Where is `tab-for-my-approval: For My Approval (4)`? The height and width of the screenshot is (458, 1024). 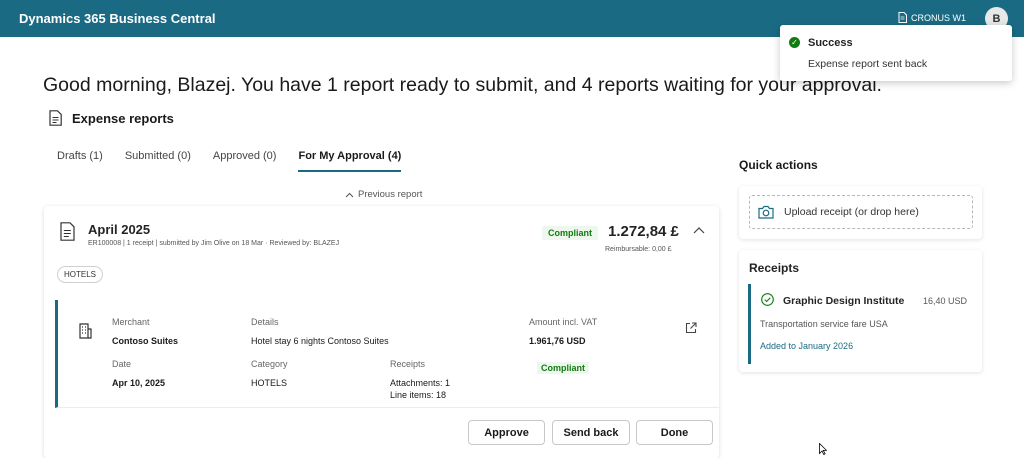 tab-for-my-approval: For My Approval (4) is located at coordinates (350, 161).